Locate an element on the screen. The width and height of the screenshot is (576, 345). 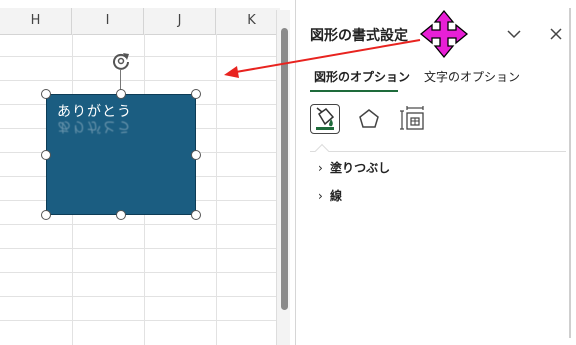
resize-handle-top-left is located at coordinates (46, 94).